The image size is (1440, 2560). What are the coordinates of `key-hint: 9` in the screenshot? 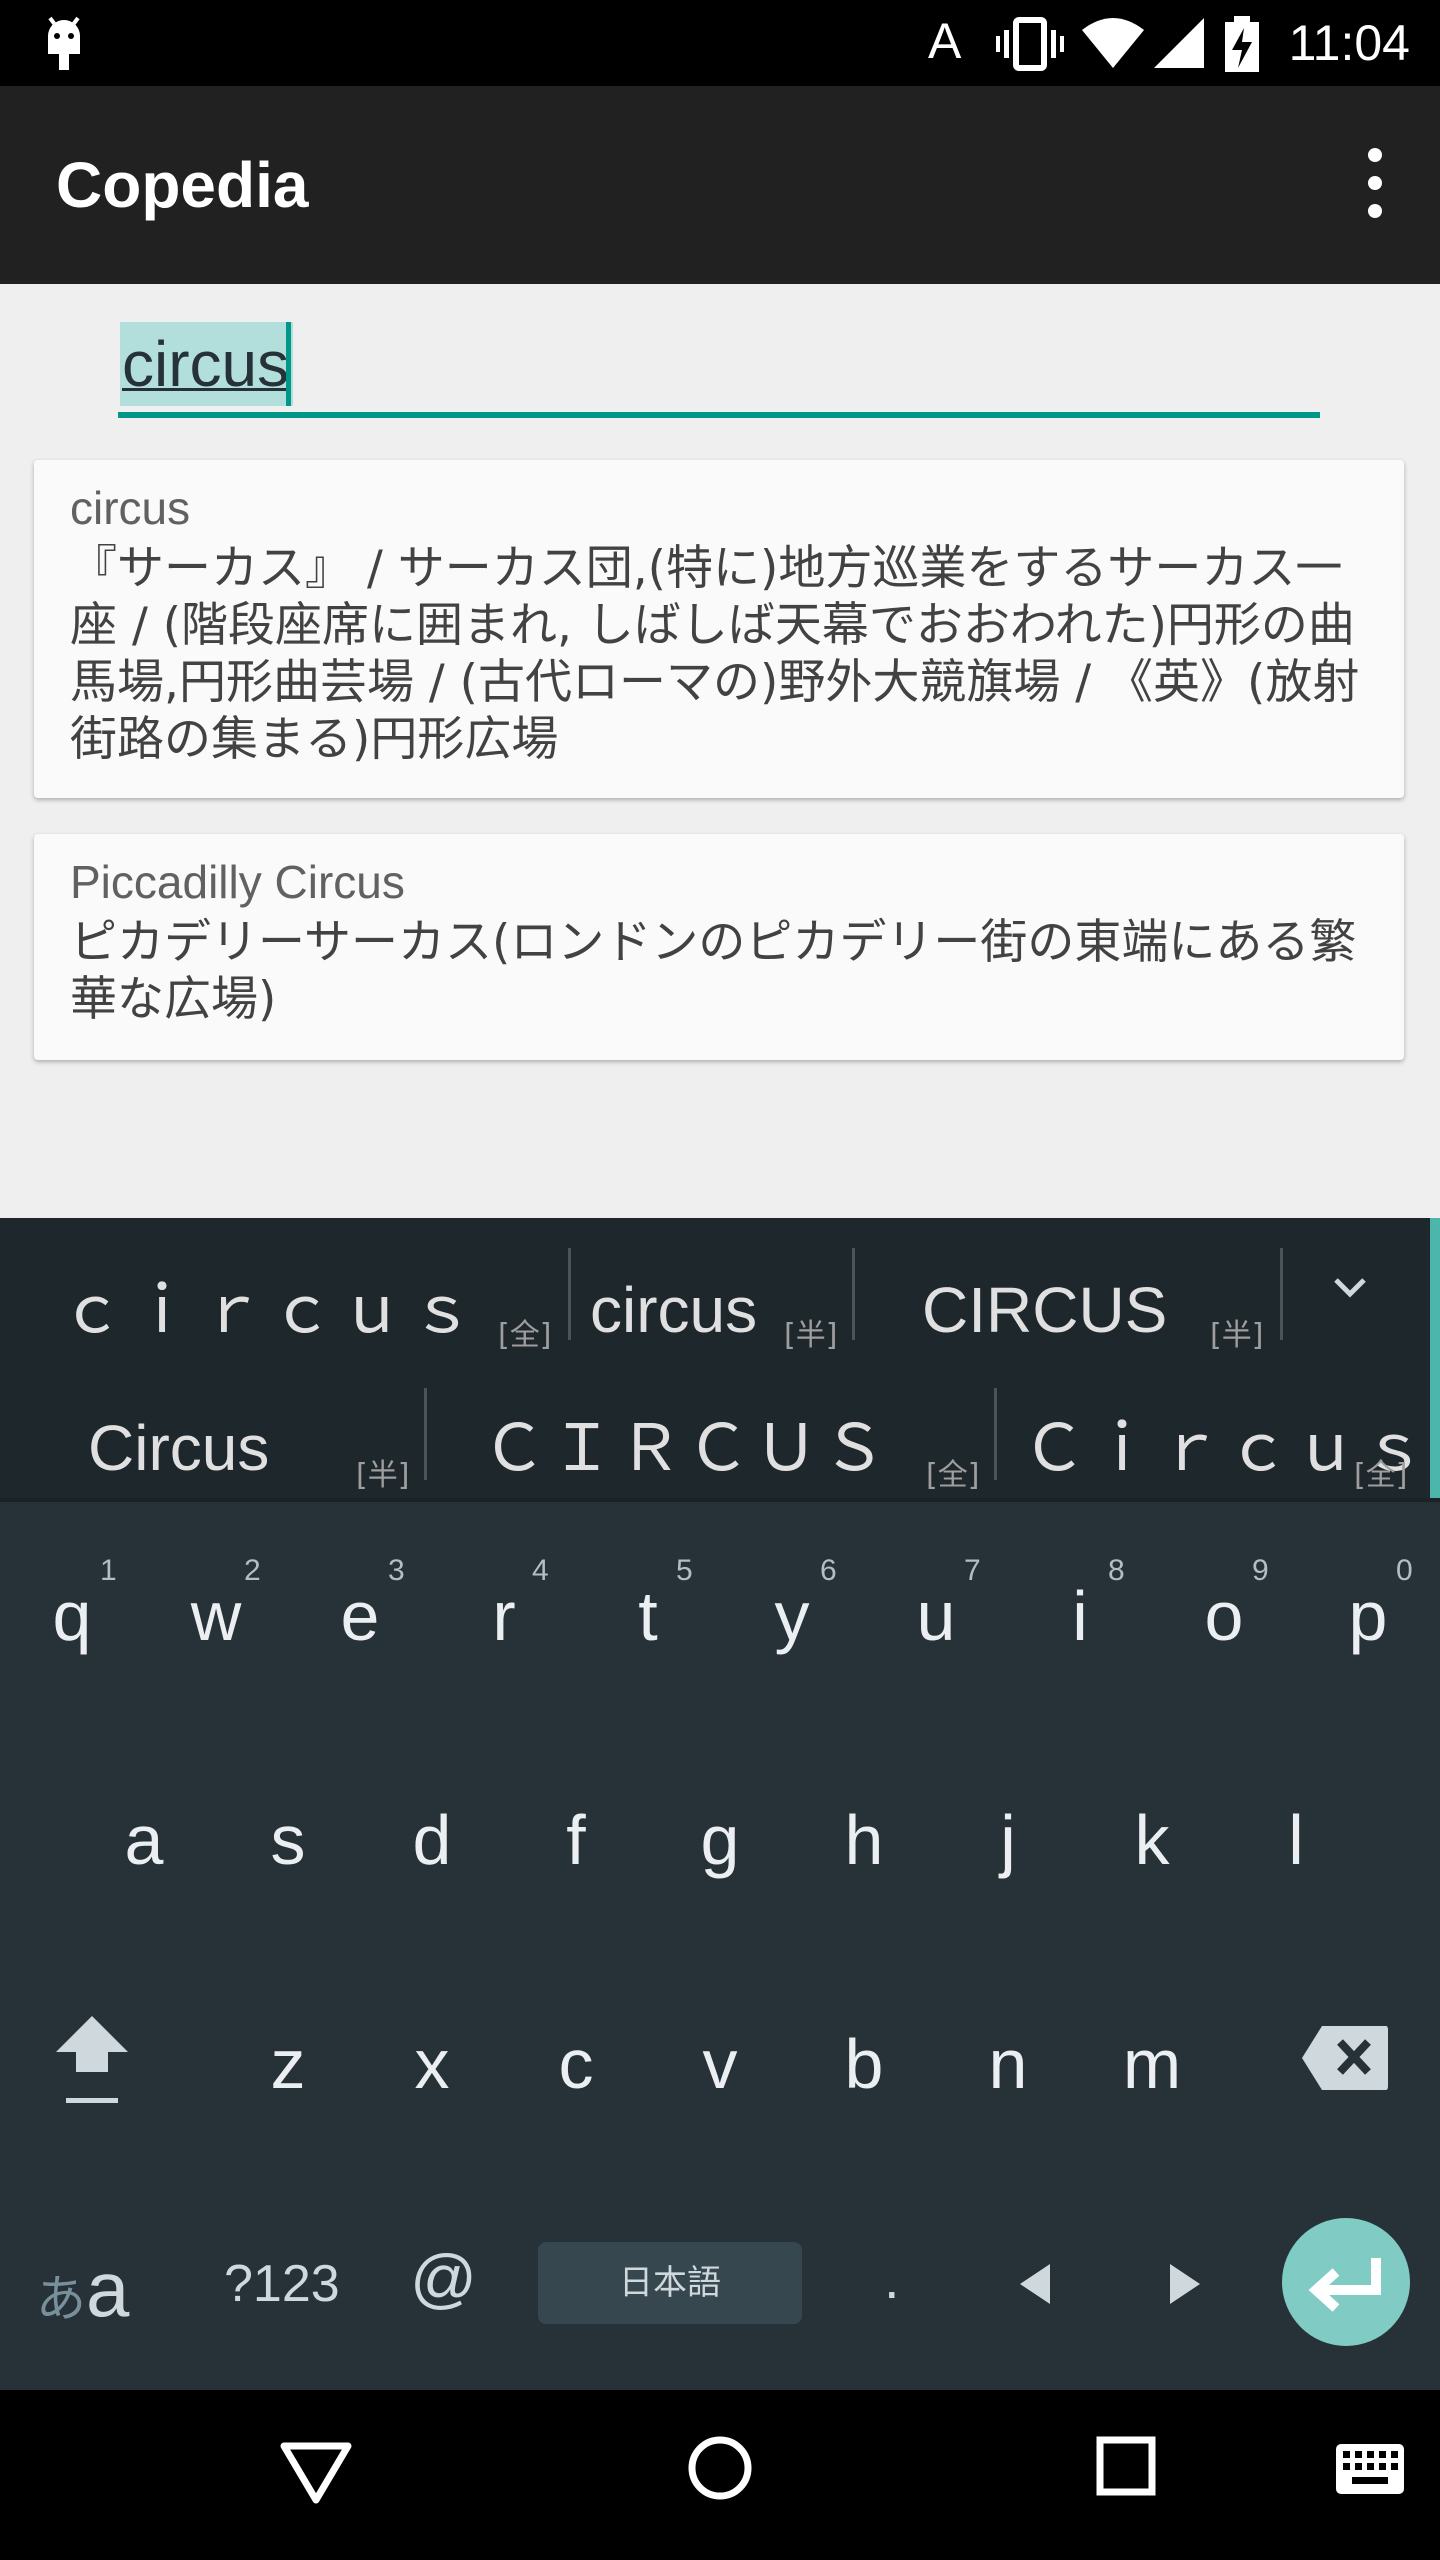 It's located at (1260, 1570).